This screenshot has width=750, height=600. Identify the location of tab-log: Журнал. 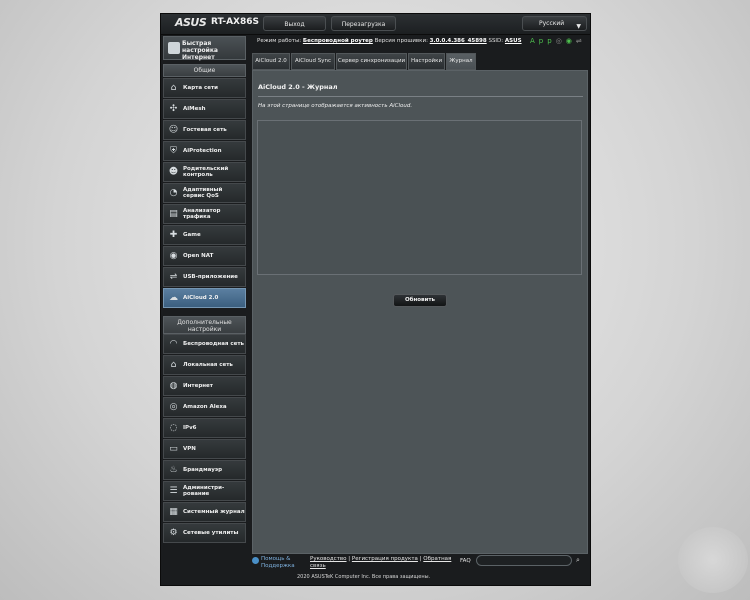
(461, 61).